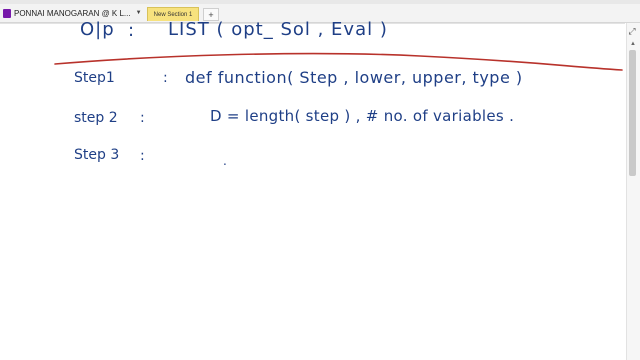  I want to click on step1-label: Step1, so click(94, 78).